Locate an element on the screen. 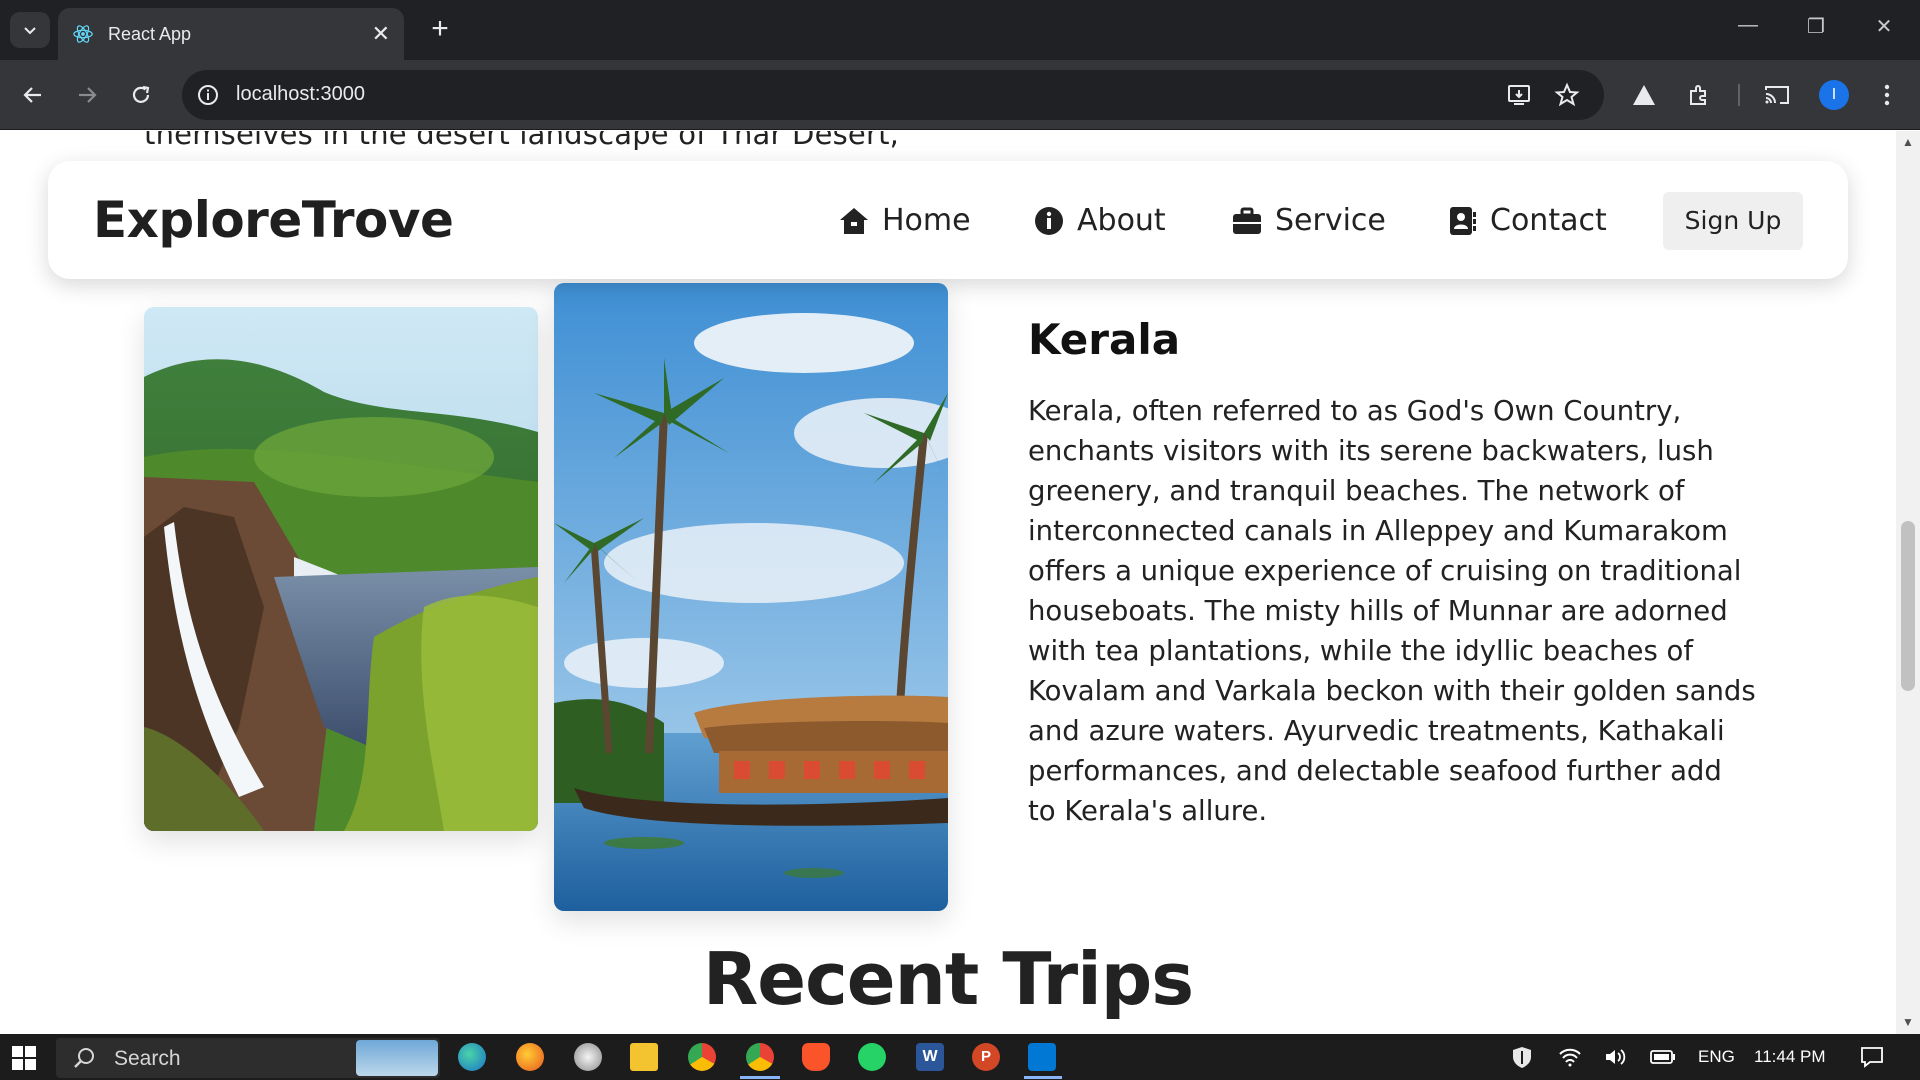 This screenshot has width=1920, height=1080. kerala-houseboat-image is located at coordinates (751, 597).